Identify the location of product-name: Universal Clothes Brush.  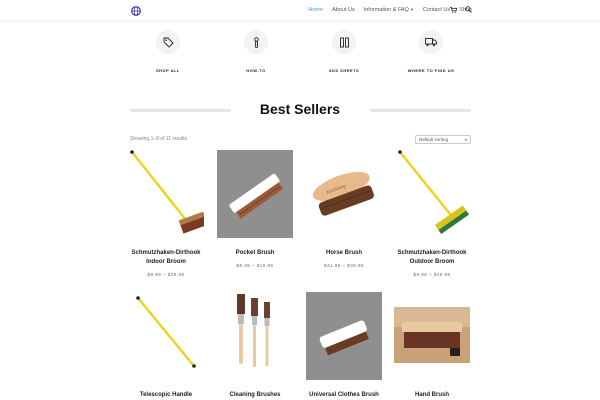
(344, 395).